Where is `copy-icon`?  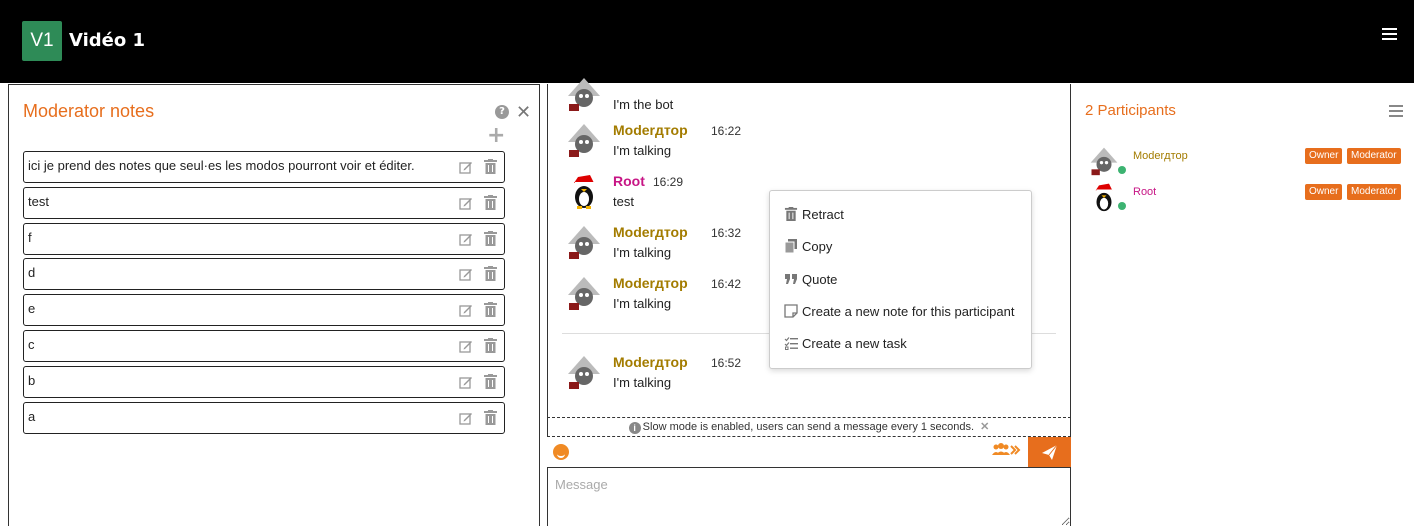
copy-icon is located at coordinates (790, 246).